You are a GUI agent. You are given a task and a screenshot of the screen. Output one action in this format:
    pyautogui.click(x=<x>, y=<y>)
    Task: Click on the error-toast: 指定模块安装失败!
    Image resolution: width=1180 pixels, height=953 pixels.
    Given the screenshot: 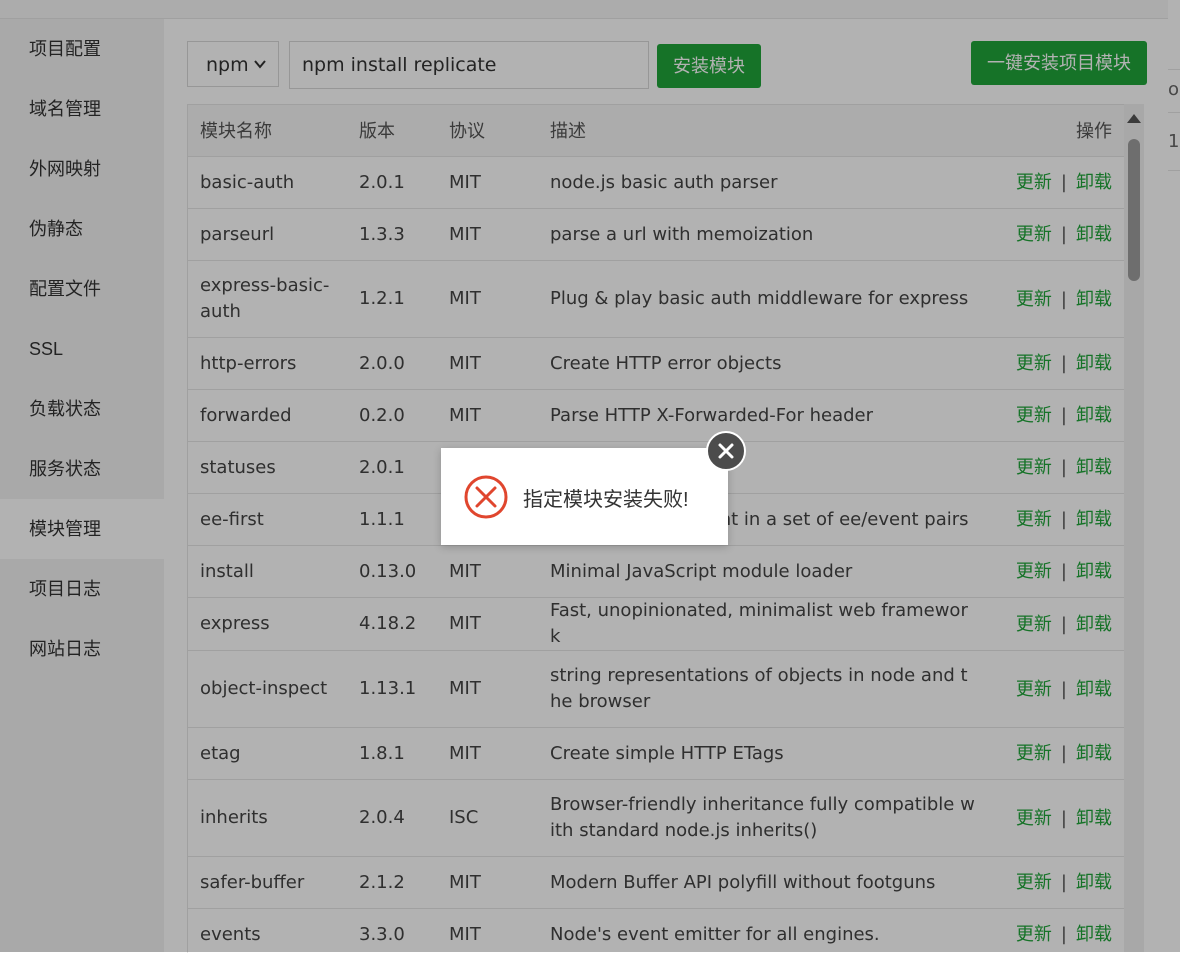 What is the action you would take?
    pyautogui.click(x=584, y=496)
    